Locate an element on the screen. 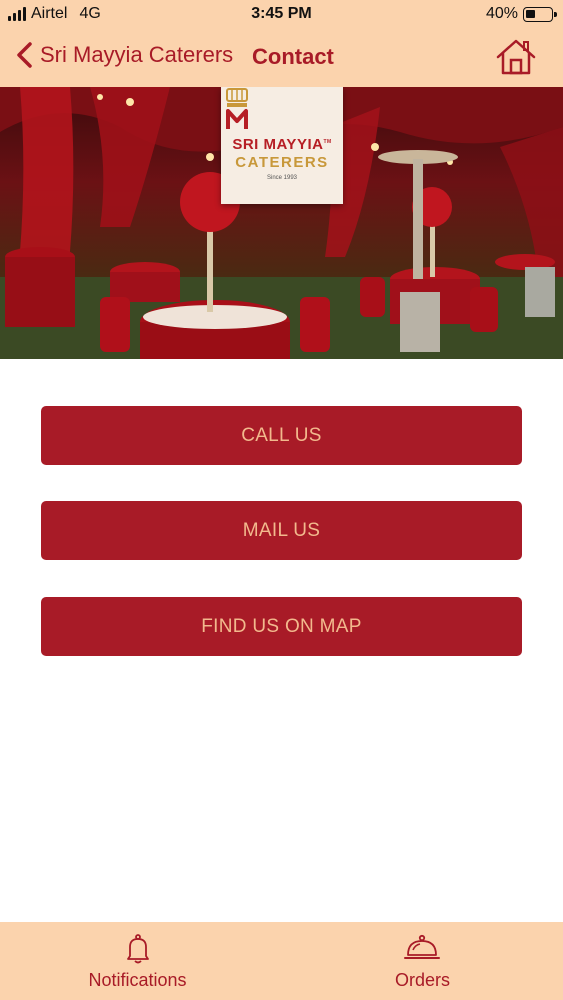 Image resolution: width=563 pixels, height=1000 pixels. tab-orders: Orders is located at coordinates (422, 961).